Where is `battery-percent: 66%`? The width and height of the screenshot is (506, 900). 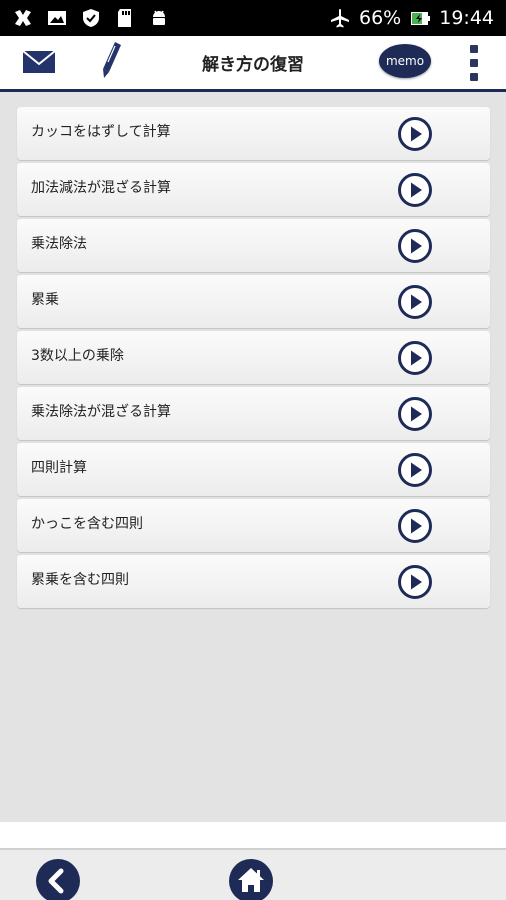
battery-percent: 66% is located at coordinates (380, 18).